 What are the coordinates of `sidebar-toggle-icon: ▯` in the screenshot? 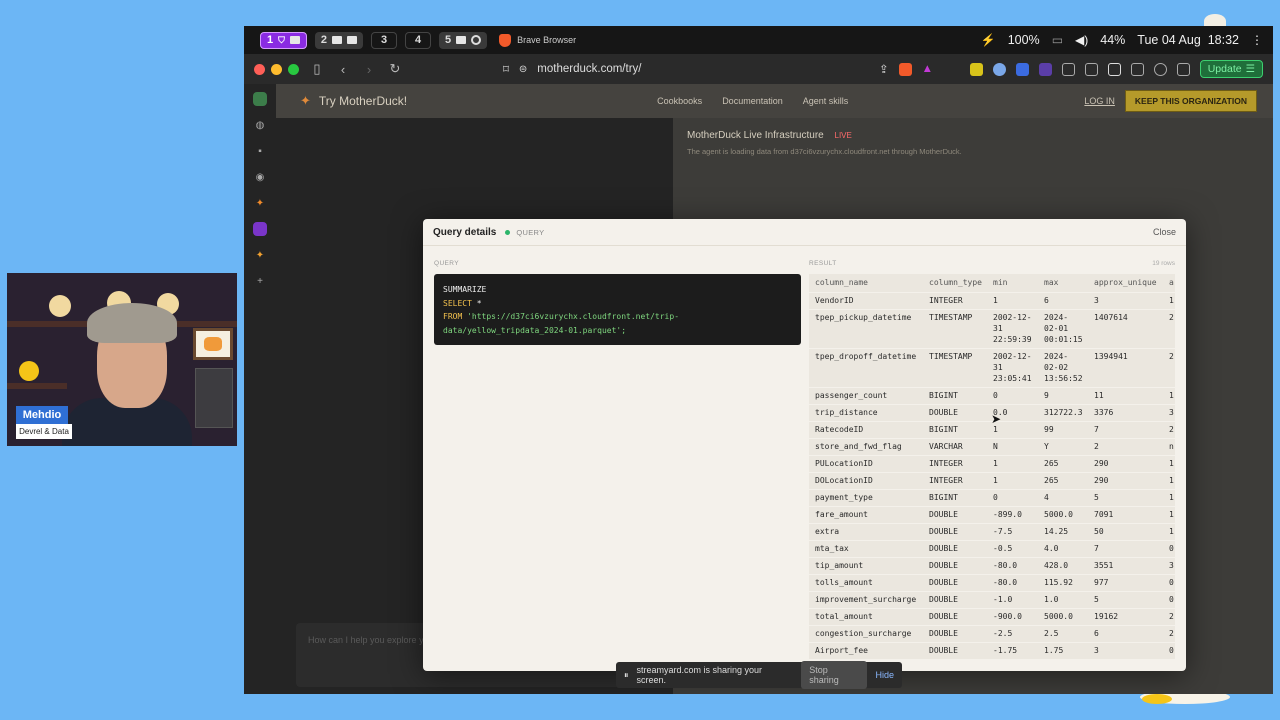 It's located at (317, 69).